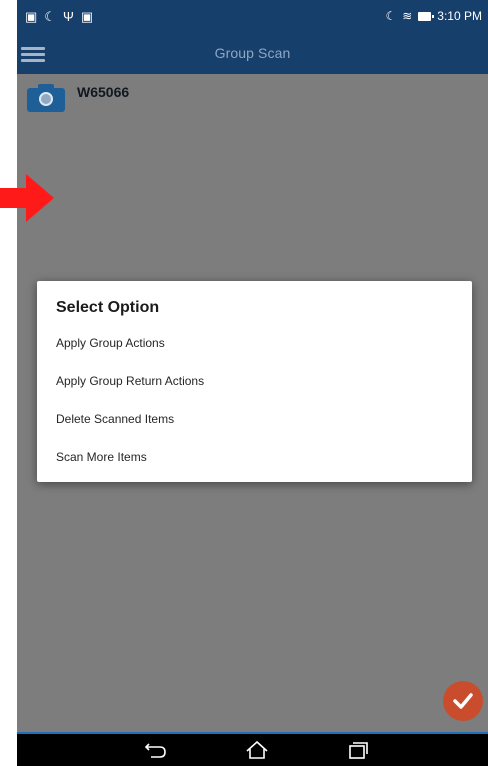  I want to click on option-apply-group-return-actions: Apply Group Return Actions, so click(253, 381).